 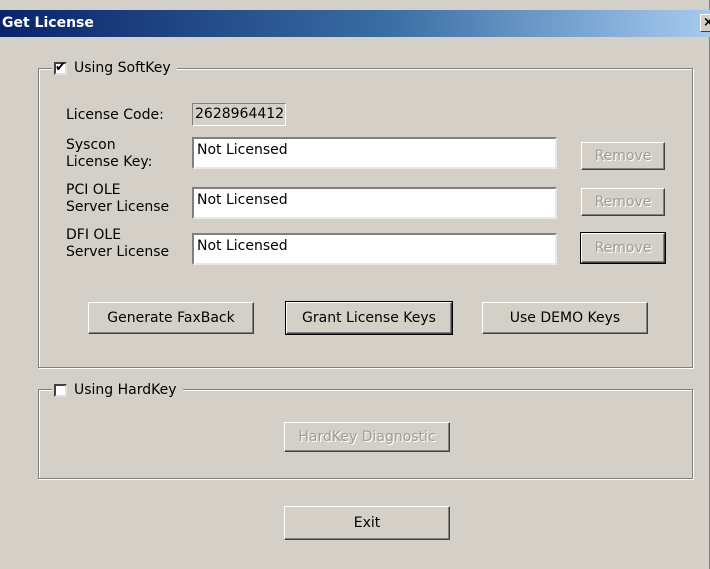 What do you see at coordinates (367, 437) in the screenshot?
I see `hardkey-diagnostic-button: HardKey Diagnostic` at bounding box center [367, 437].